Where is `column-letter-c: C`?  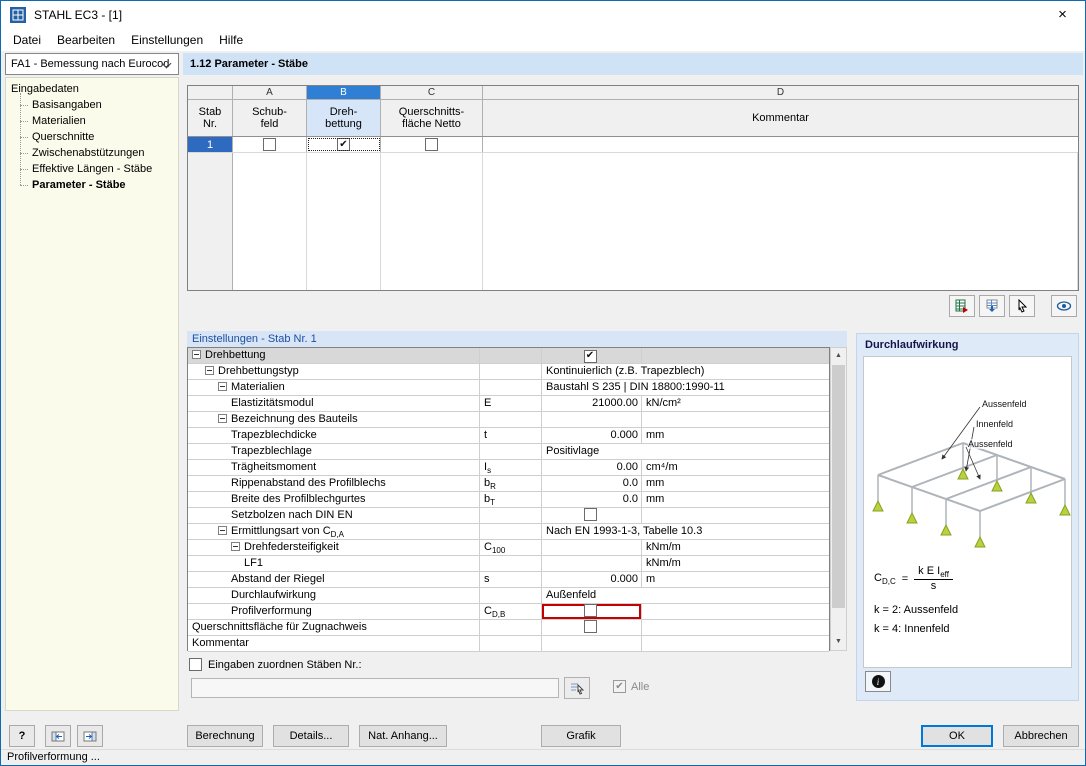 column-letter-c: C is located at coordinates (432, 92).